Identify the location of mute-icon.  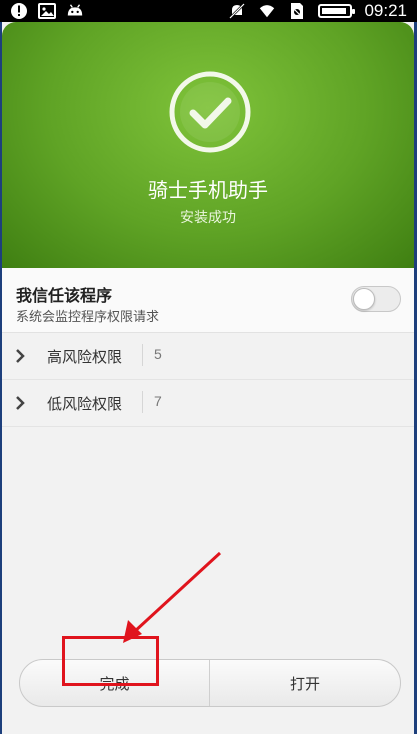
(237, 11).